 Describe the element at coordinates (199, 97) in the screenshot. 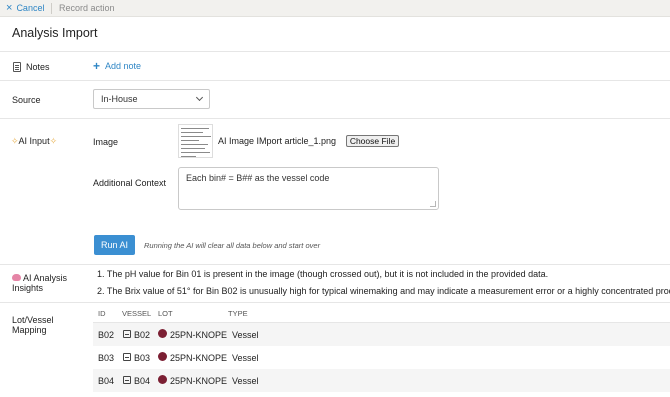

I see `chevron-down-icon` at that location.